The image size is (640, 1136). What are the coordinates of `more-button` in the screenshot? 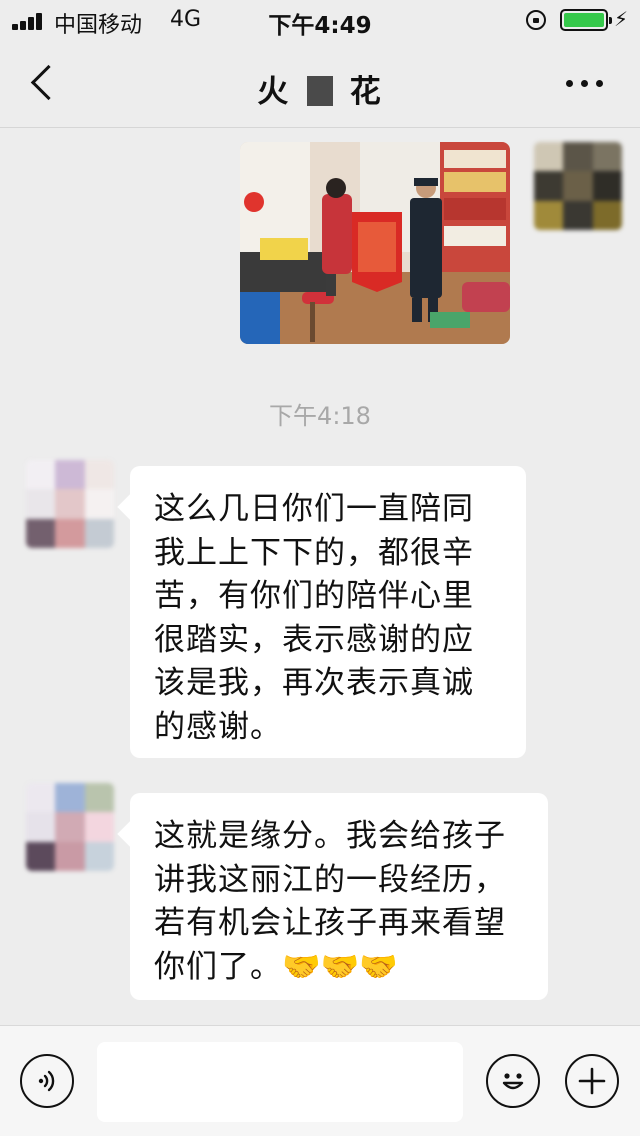 It's located at (585, 83).